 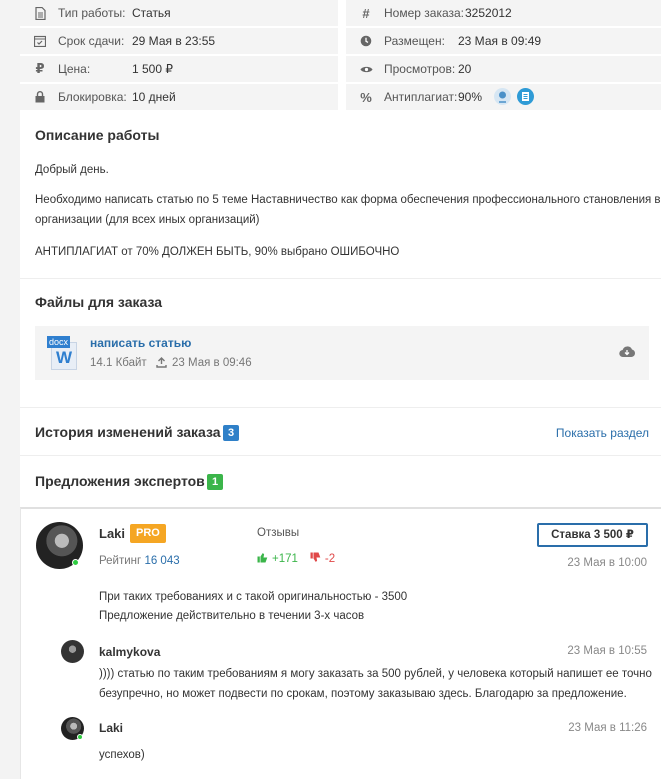 What do you see at coordinates (72, 651) in the screenshot?
I see `commenter-avatar` at bounding box center [72, 651].